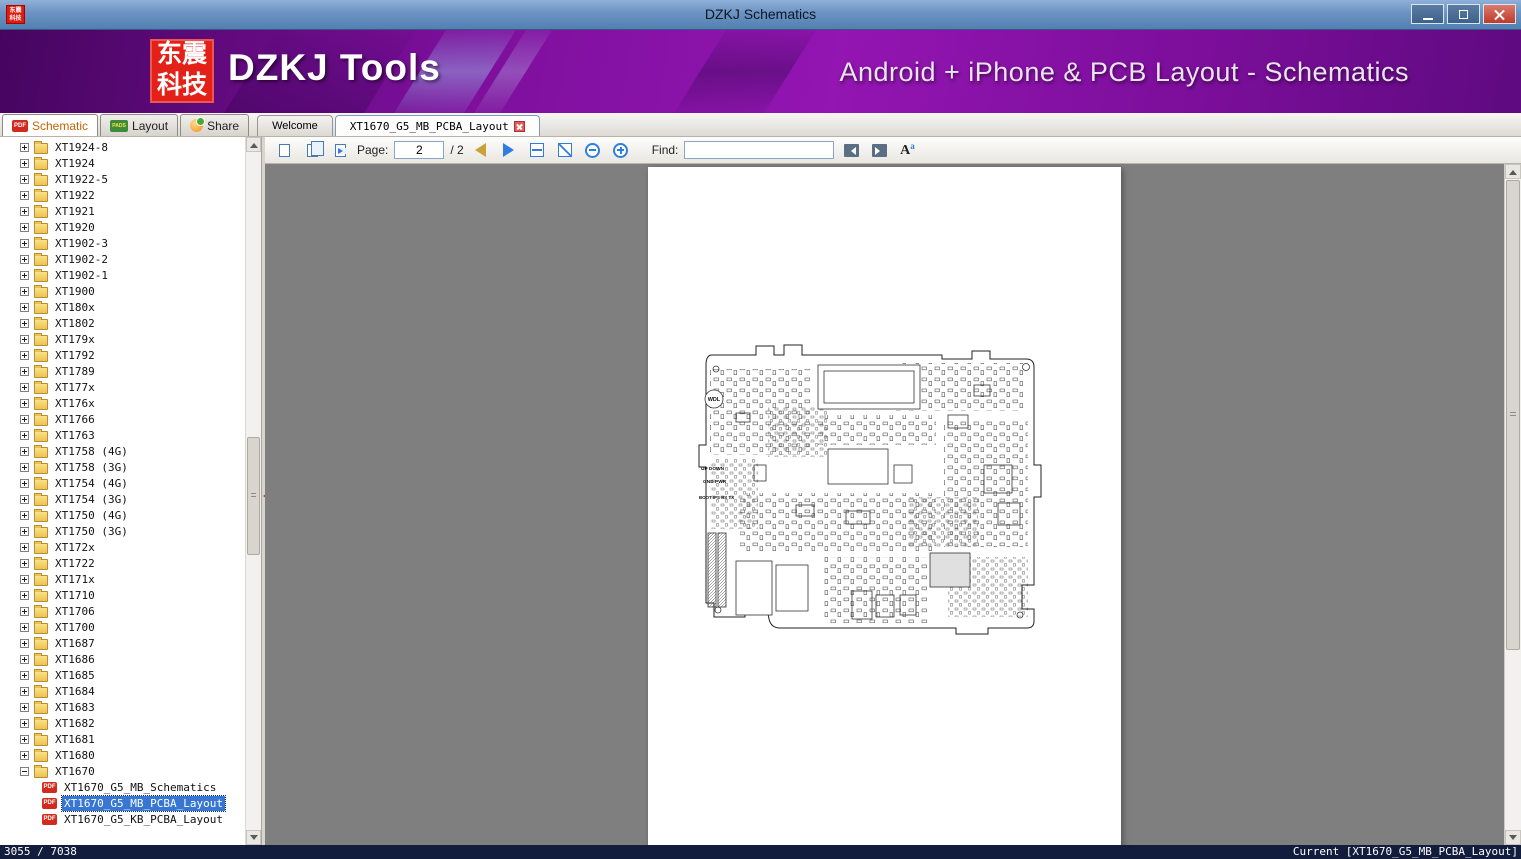  I want to click on tree-folder: XT1921, so click(122, 211).